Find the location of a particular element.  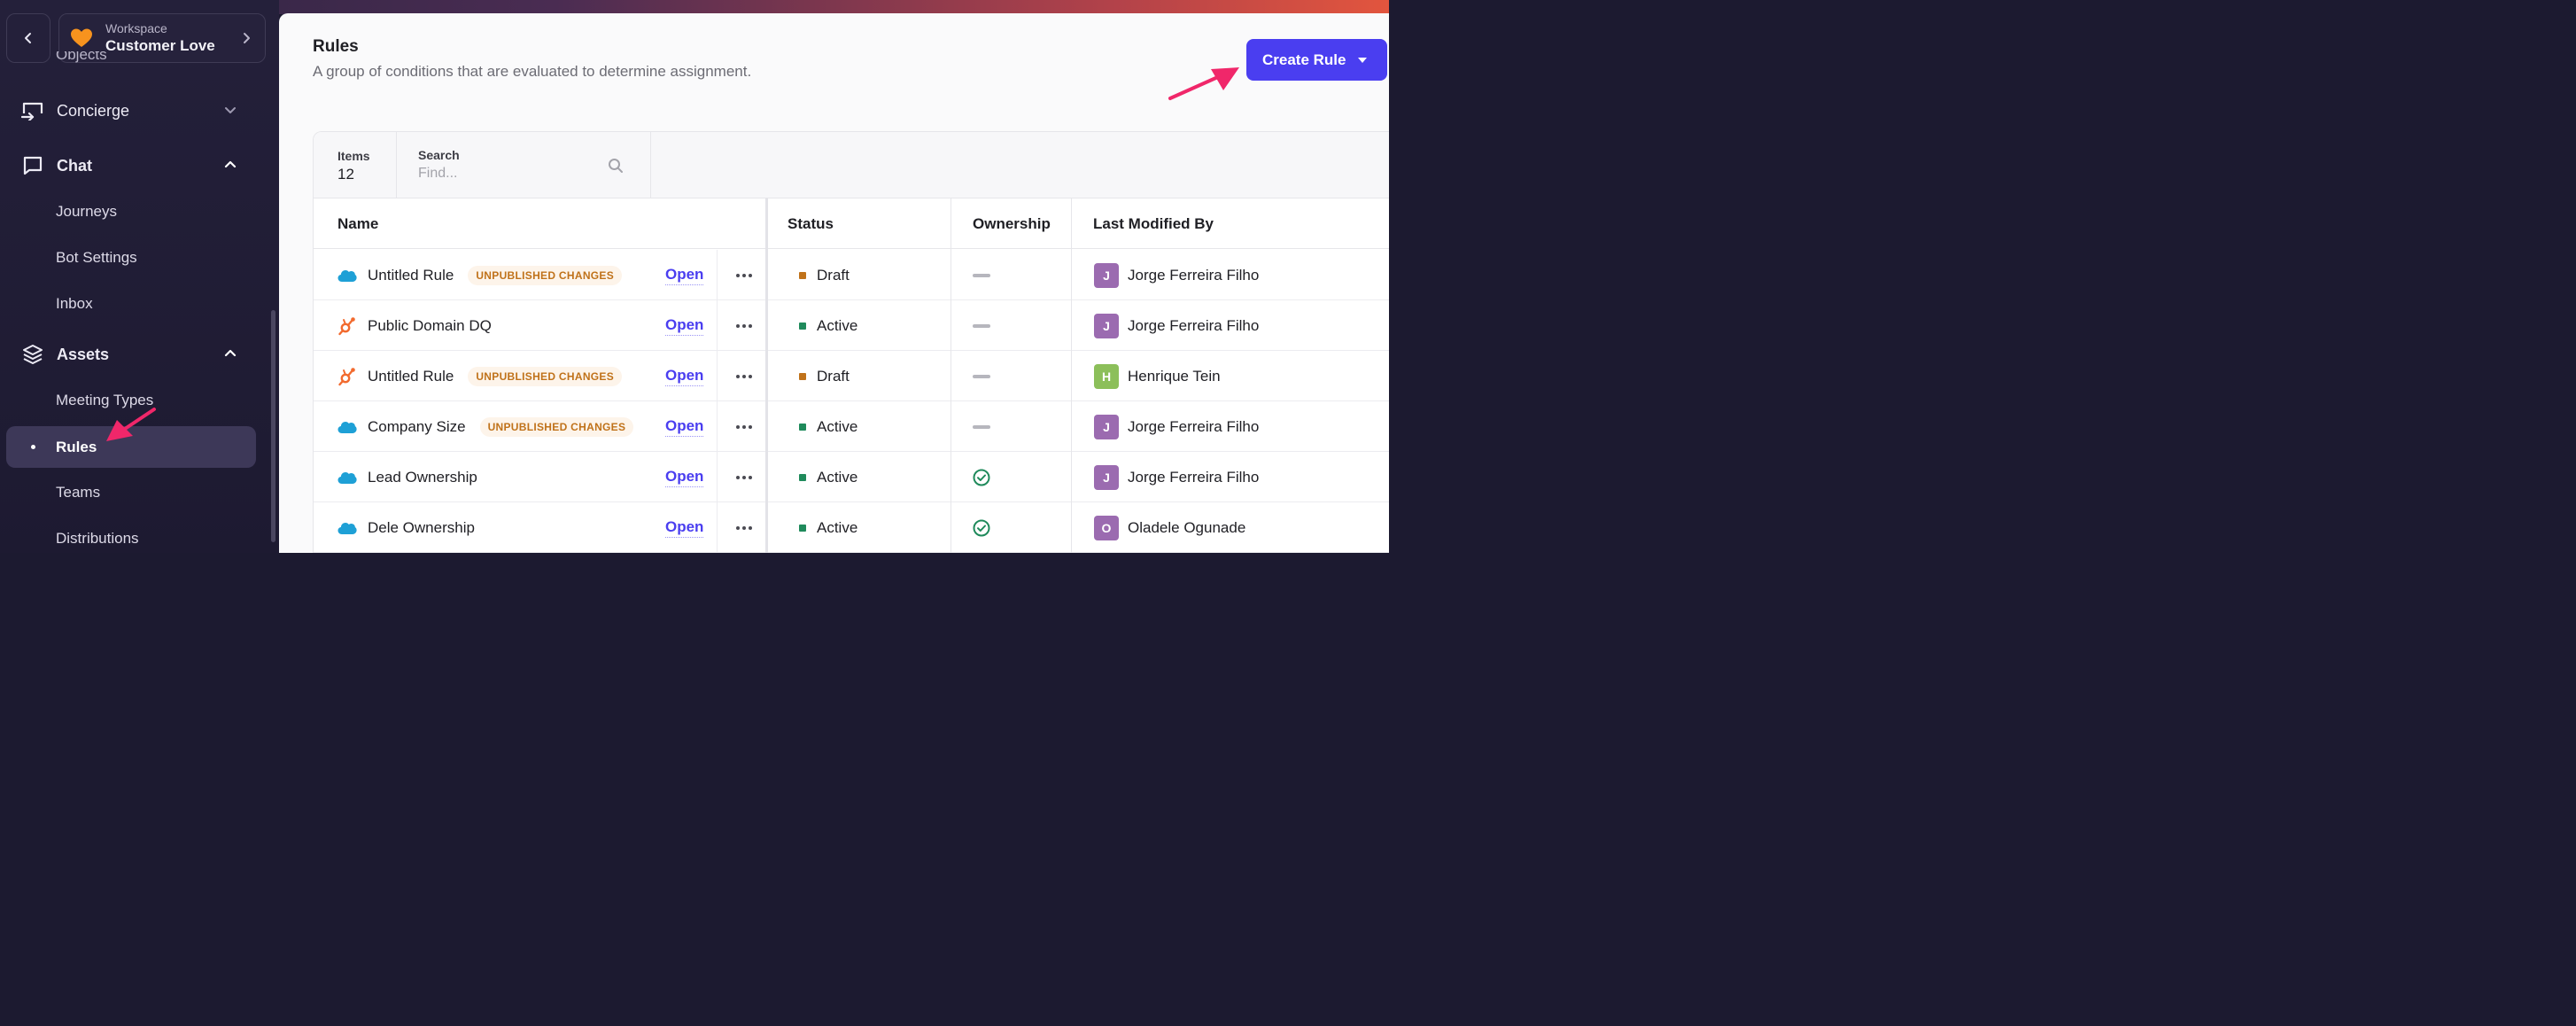

last-modified-cell: O Oladele Ogunade is located at coordinates (1169, 527).